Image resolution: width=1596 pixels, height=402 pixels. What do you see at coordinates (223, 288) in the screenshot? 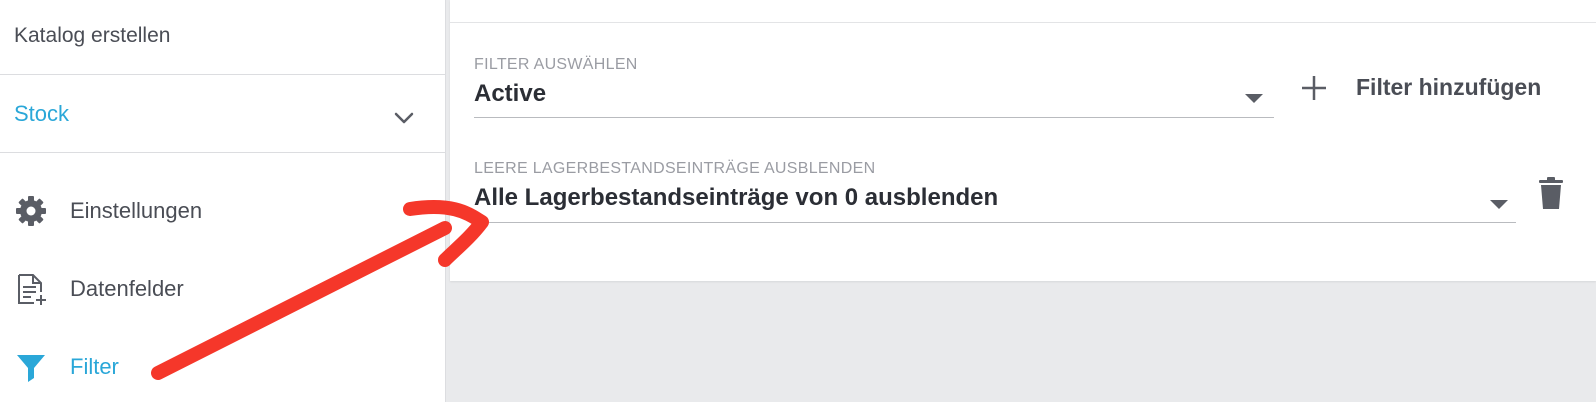
I see `sidebar-item-datenfelder: Datenfelder` at bounding box center [223, 288].